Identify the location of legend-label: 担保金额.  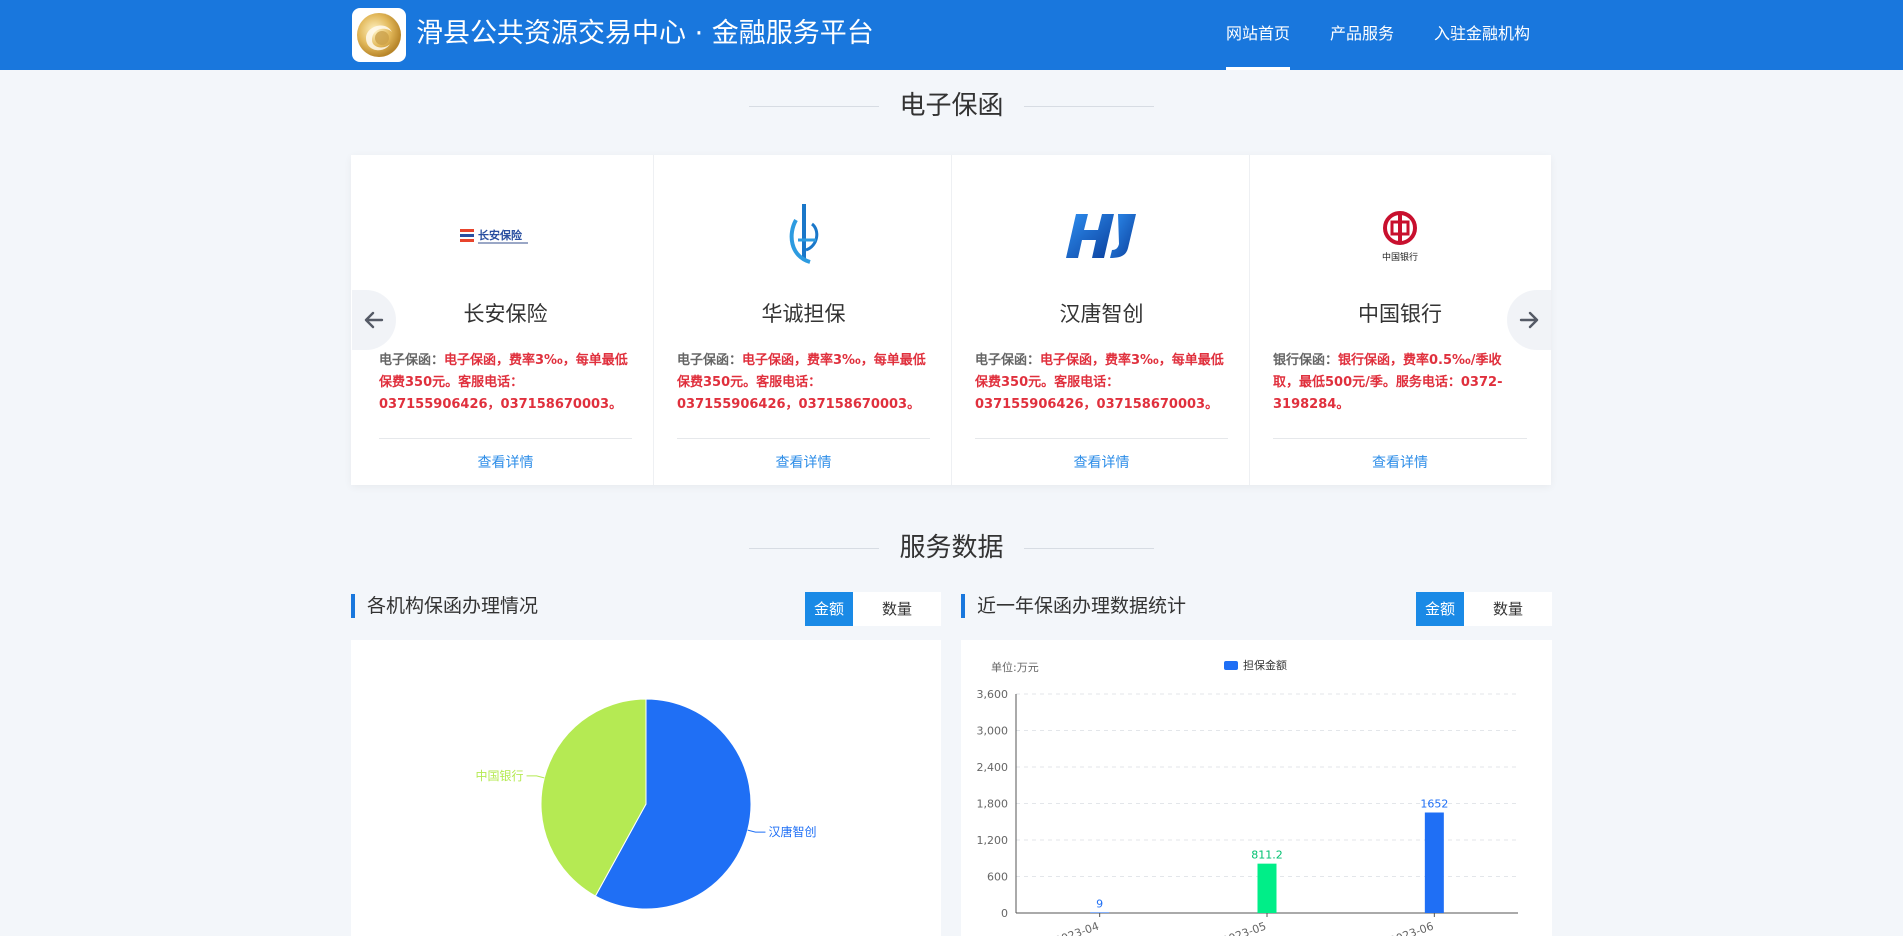
(1265, 665).